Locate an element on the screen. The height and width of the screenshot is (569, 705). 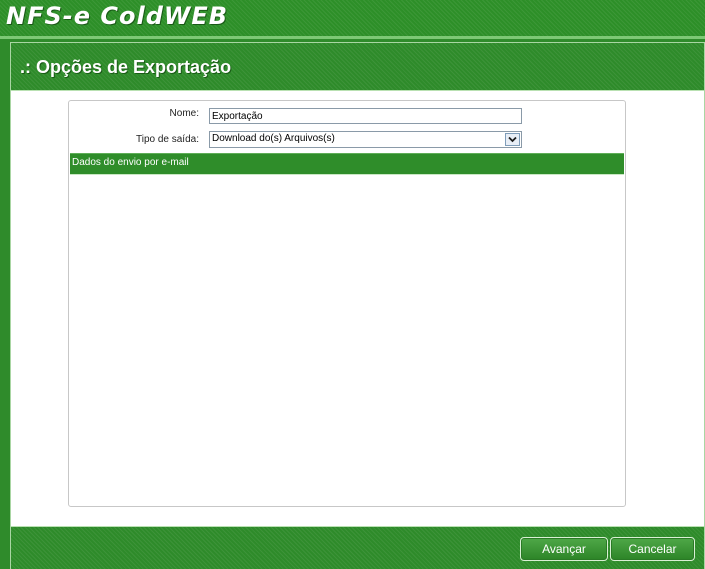
app-title: NFS-e ColdWEB is located at coordinates (117, 16).